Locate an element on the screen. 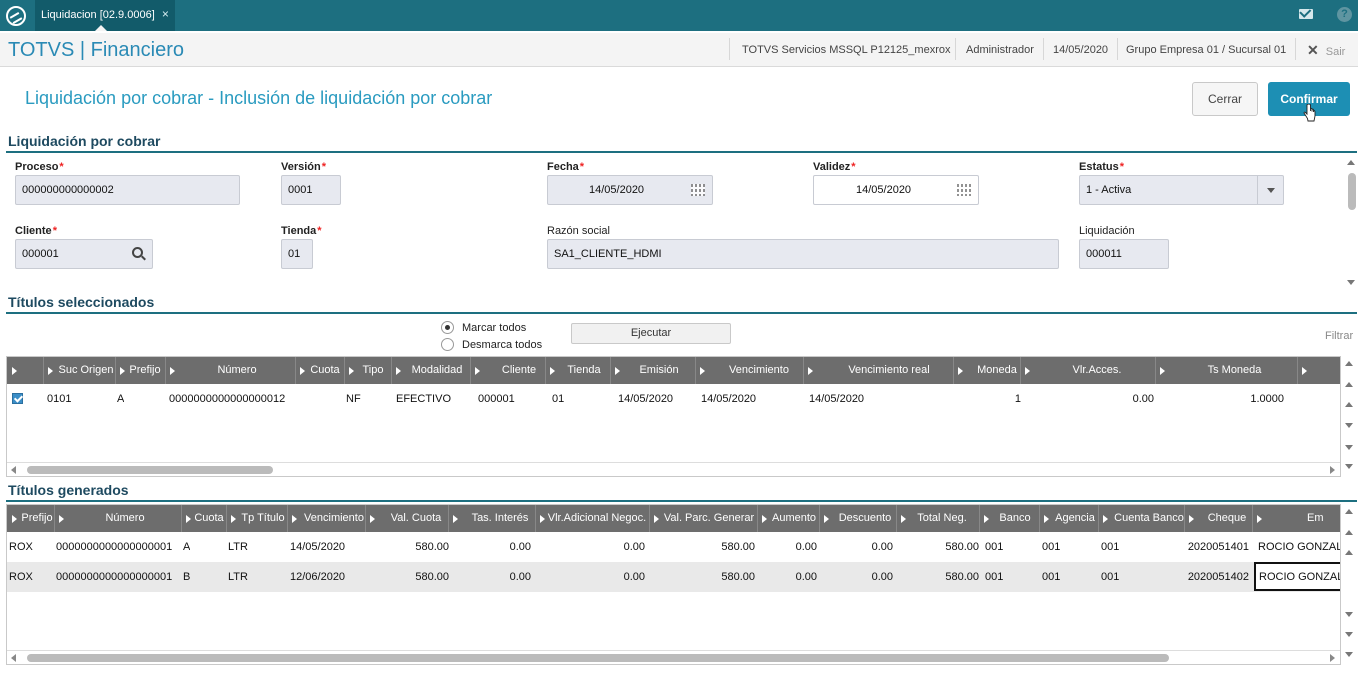 The image size is (1358, 677). calendar-icon is located at coordinates (698, 190).